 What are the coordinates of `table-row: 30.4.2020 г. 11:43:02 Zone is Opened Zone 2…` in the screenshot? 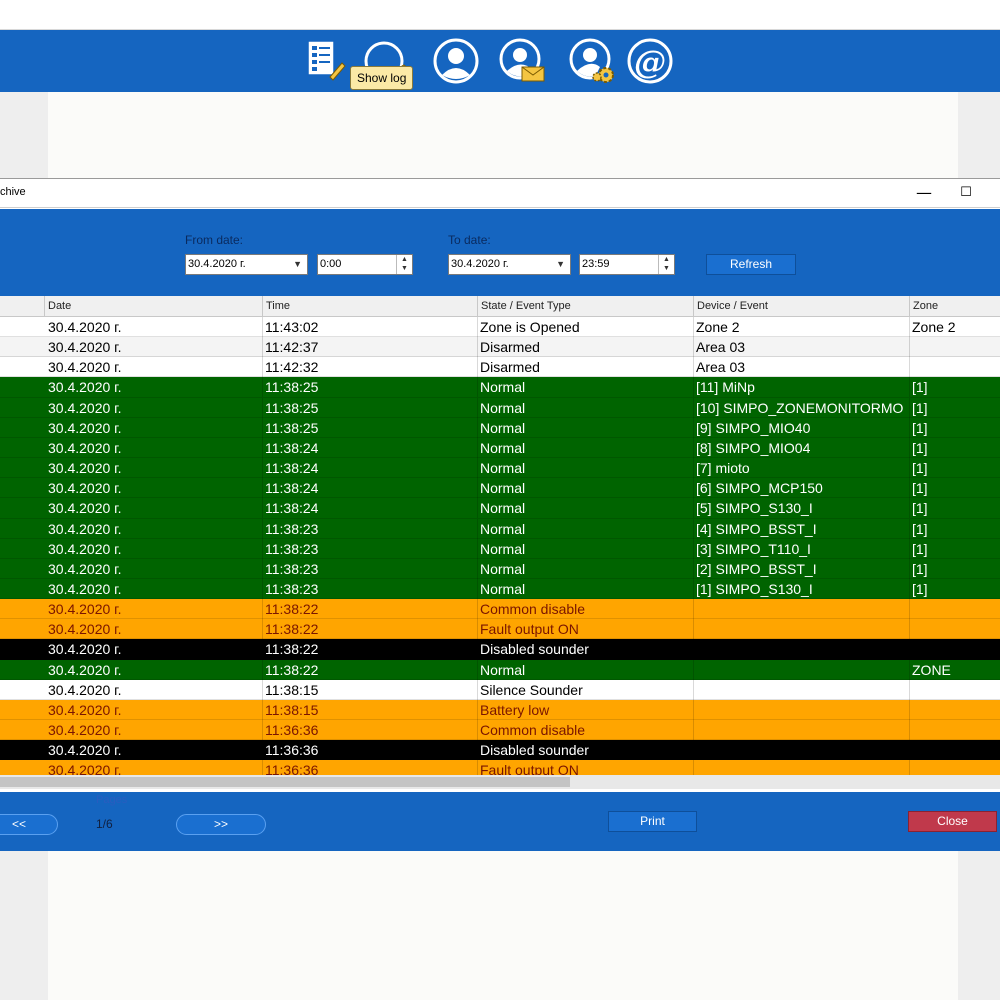 It's located at (500, 327).